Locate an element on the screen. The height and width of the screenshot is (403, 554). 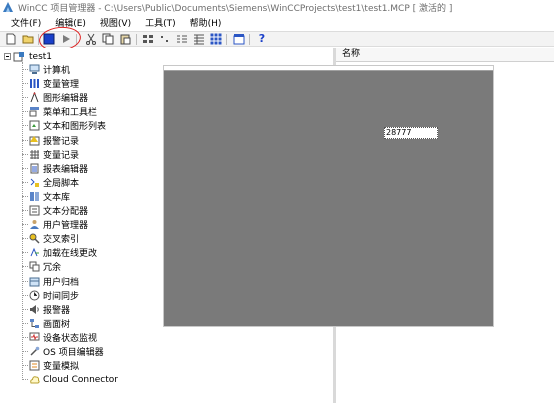
tree-item-tag-management: 变量管理 is located at coordinates (50, 83).